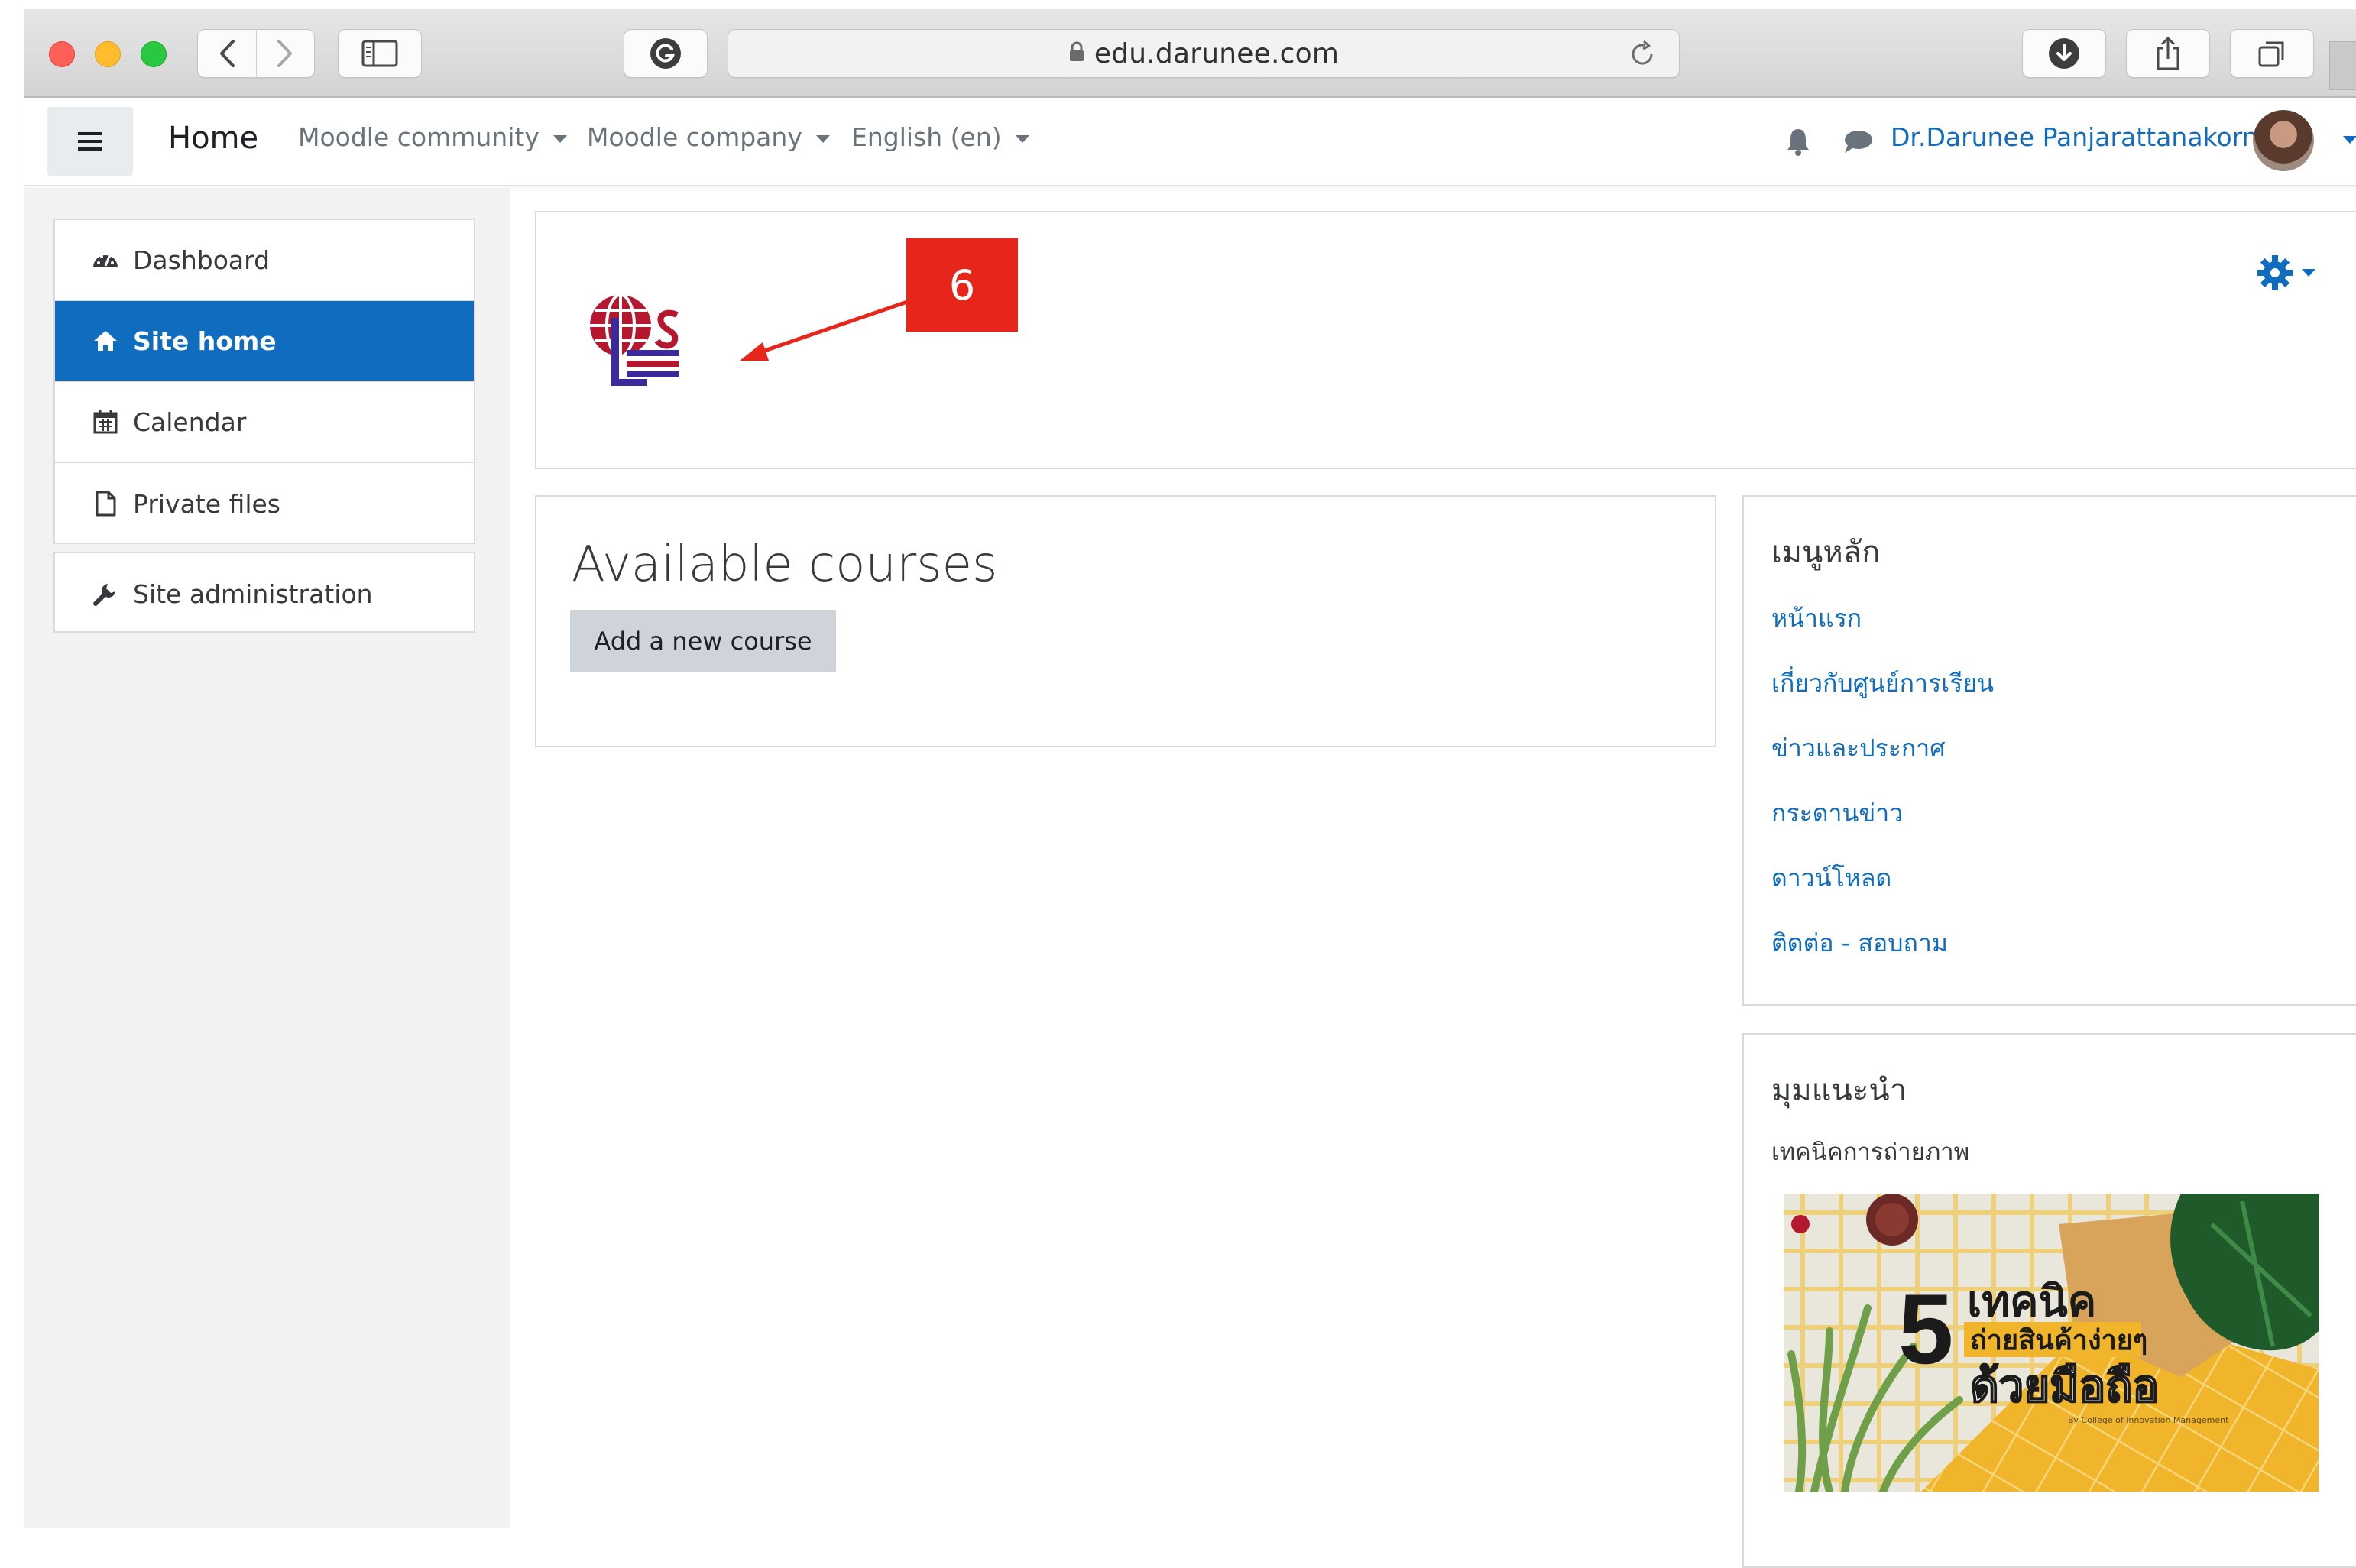 This screenshot has height=1568, width=2356. I want to click on callout-arrow, so click(825, 330).